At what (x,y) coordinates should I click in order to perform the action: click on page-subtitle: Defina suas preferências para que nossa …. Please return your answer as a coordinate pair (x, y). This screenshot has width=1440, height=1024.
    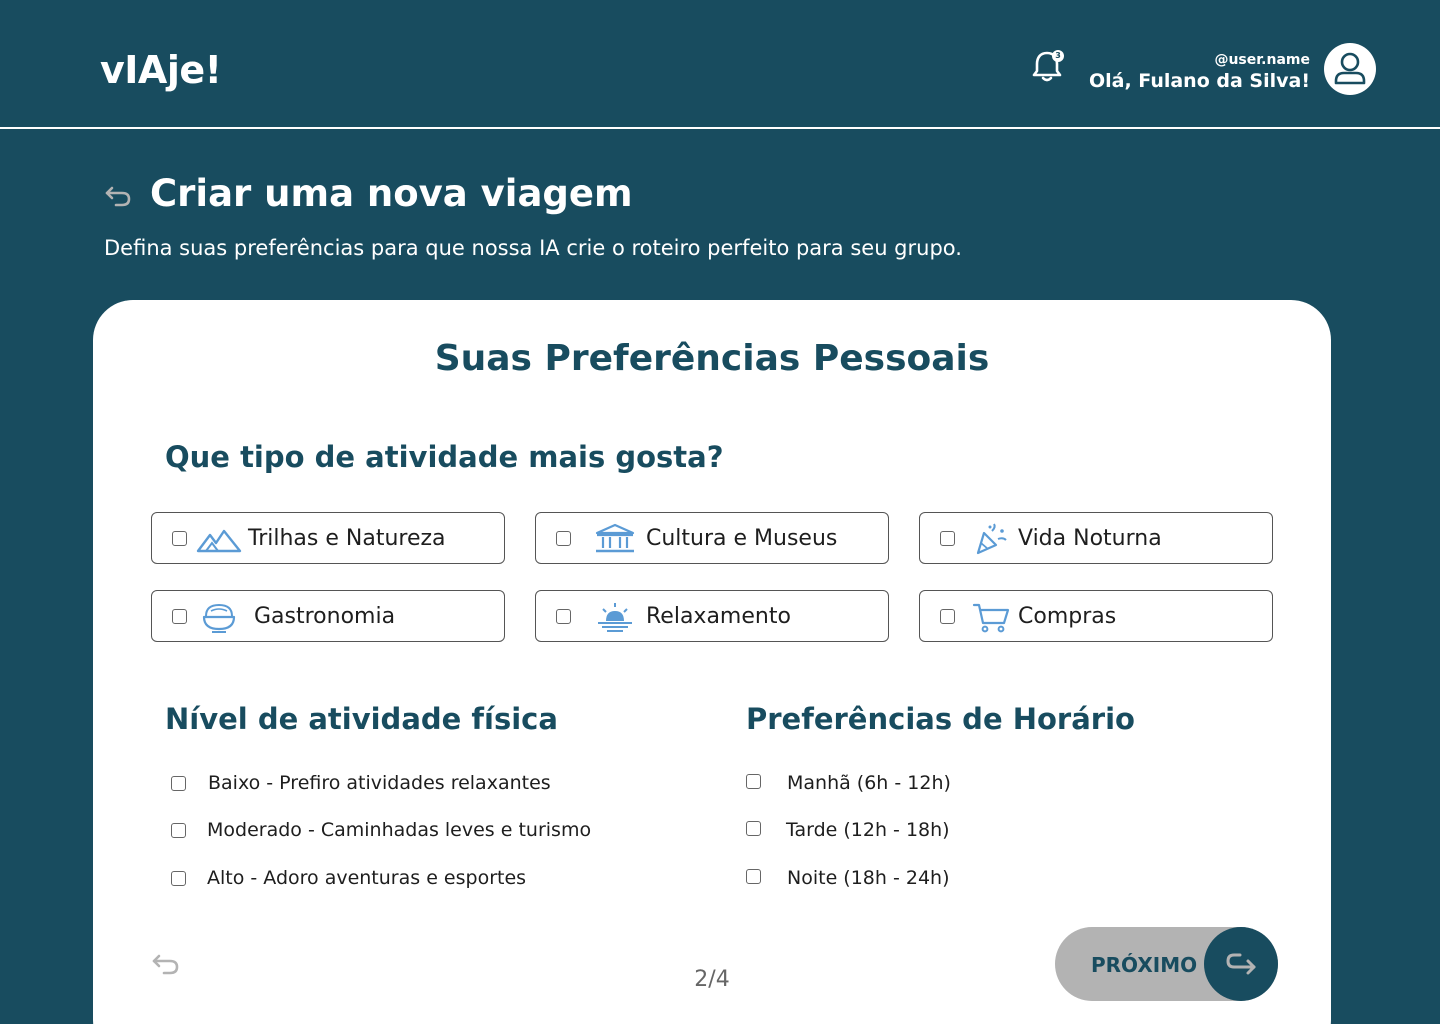
    Looking at the image, I should click on (533, 248).